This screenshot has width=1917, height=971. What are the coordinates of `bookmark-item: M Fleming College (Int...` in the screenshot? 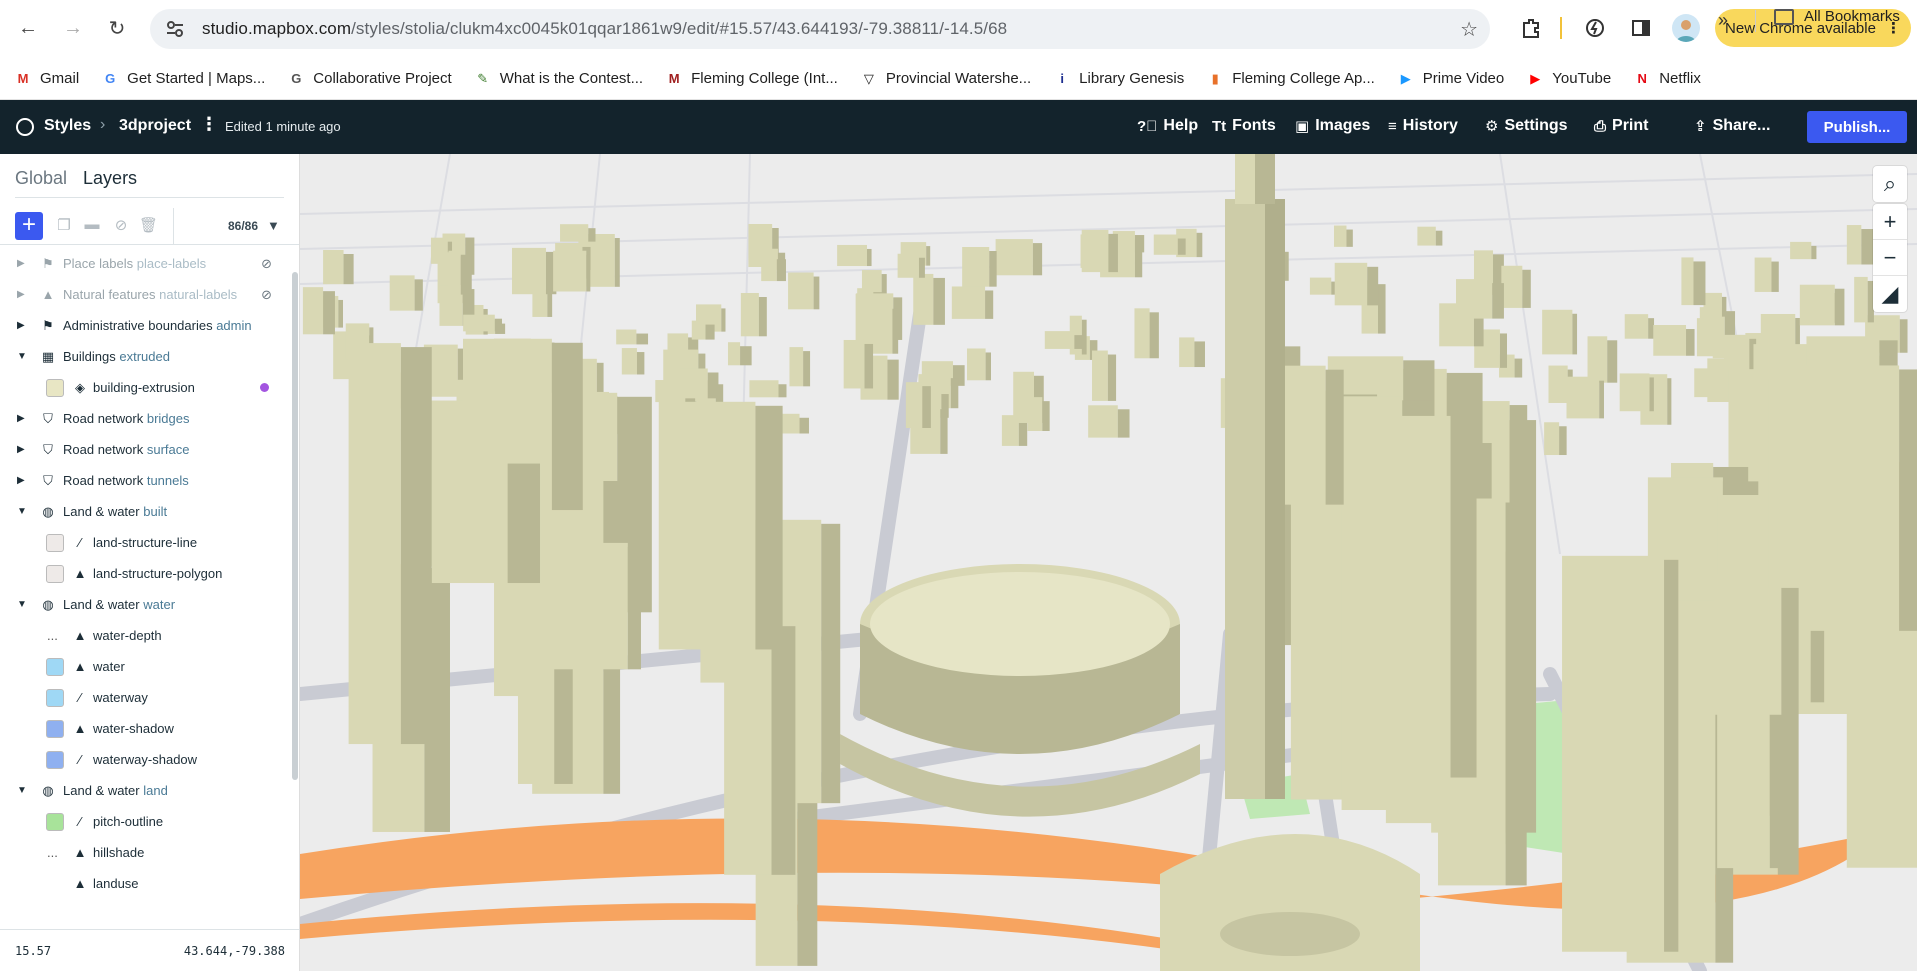 It's located at (751, 79).